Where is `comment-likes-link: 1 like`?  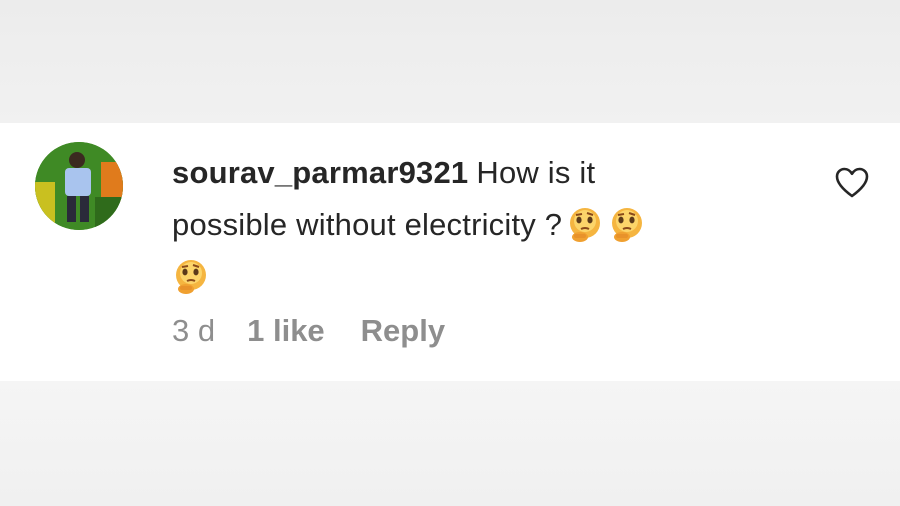
comment-likes-link: 1 like is located at coordinates (286, 331).